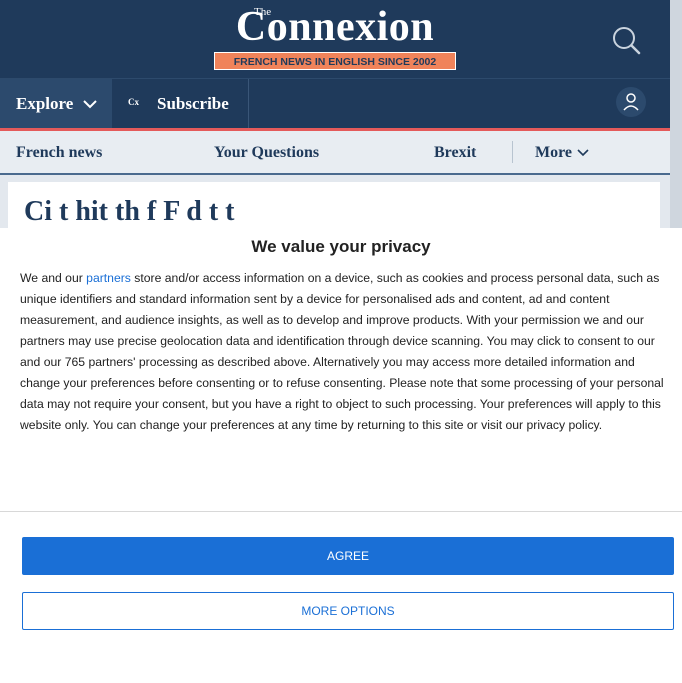  What do you see at coordinates (335, 61) in the screenshot?
I see `logo-tagline: FRENCH NEWS IN ENGLISH SINCE 2002` at bounding box center [335, 61].